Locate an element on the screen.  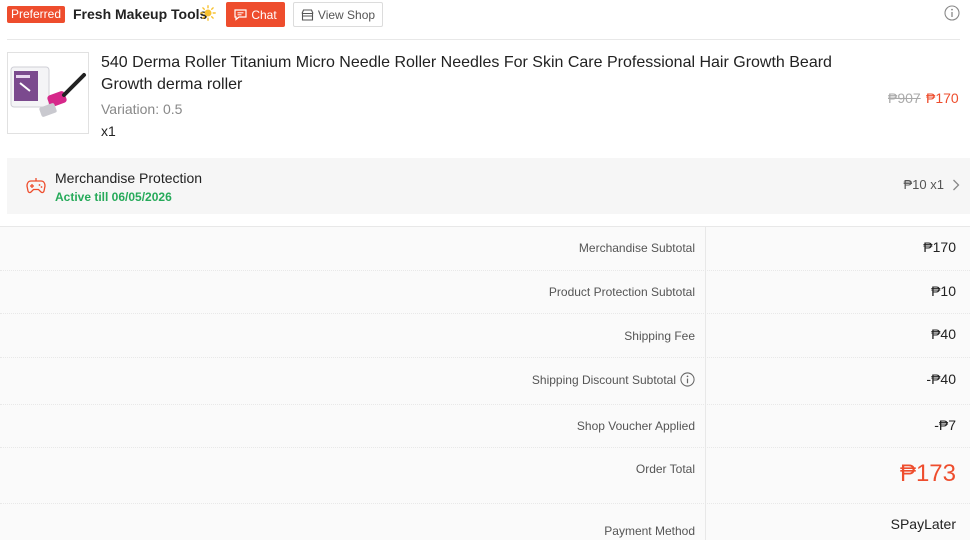
product-variation: Variation: 0.5 is located at coordinates (142, 109).